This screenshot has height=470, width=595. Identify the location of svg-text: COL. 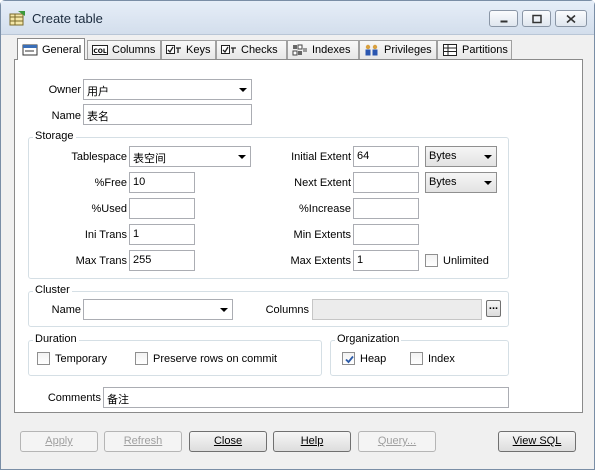
(100, 51).